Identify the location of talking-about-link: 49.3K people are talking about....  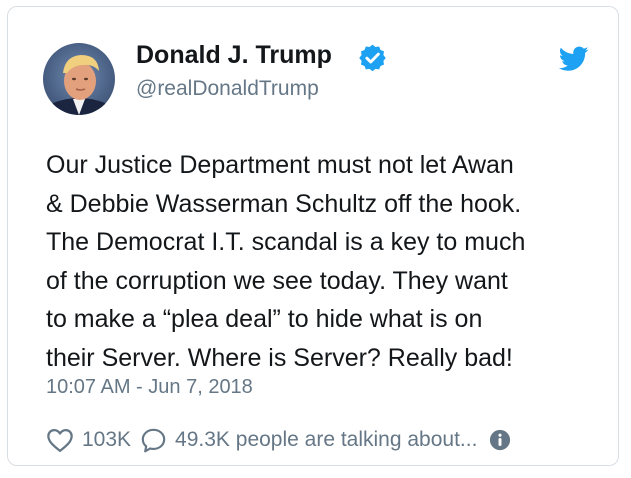
(326, 440).